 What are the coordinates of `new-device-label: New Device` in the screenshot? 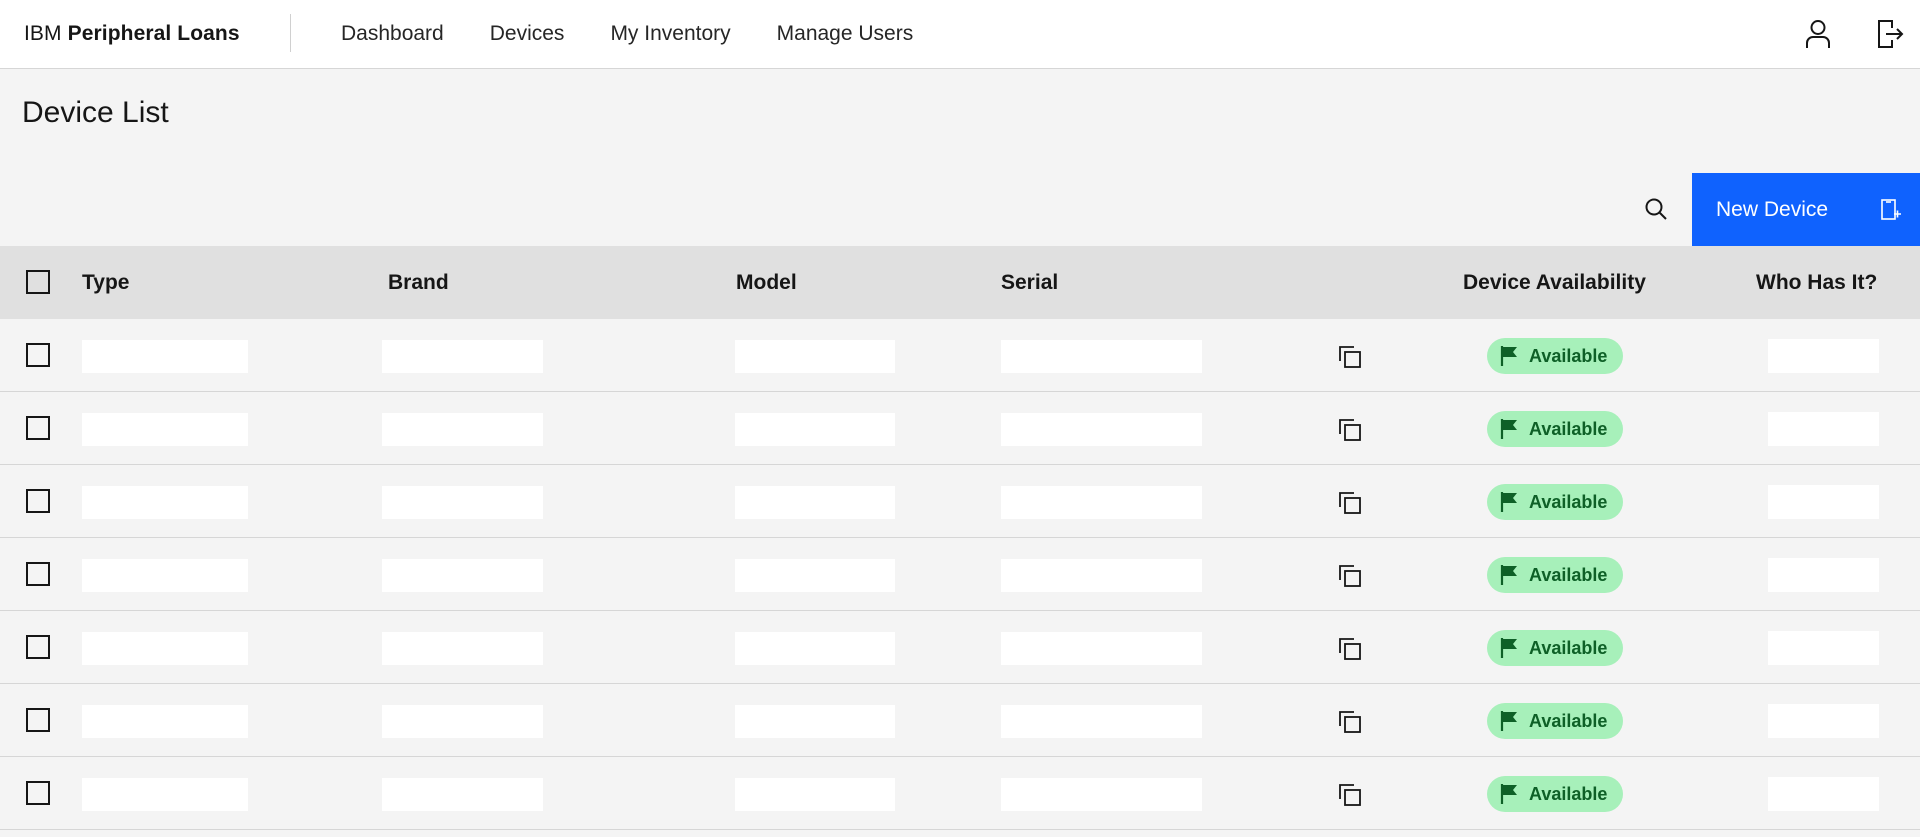 It's located at (1772, 209).